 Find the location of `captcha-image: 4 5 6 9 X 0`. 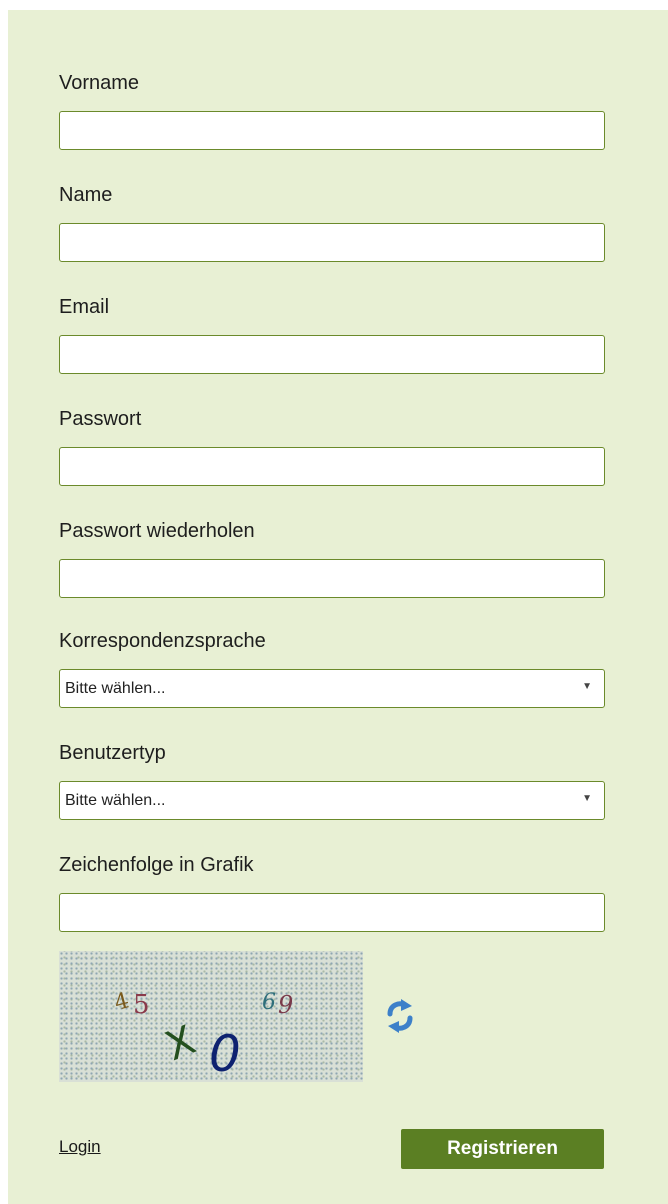

captcha-image: 4 5 6 9 X 0 is located at coordinates (211, 1016).